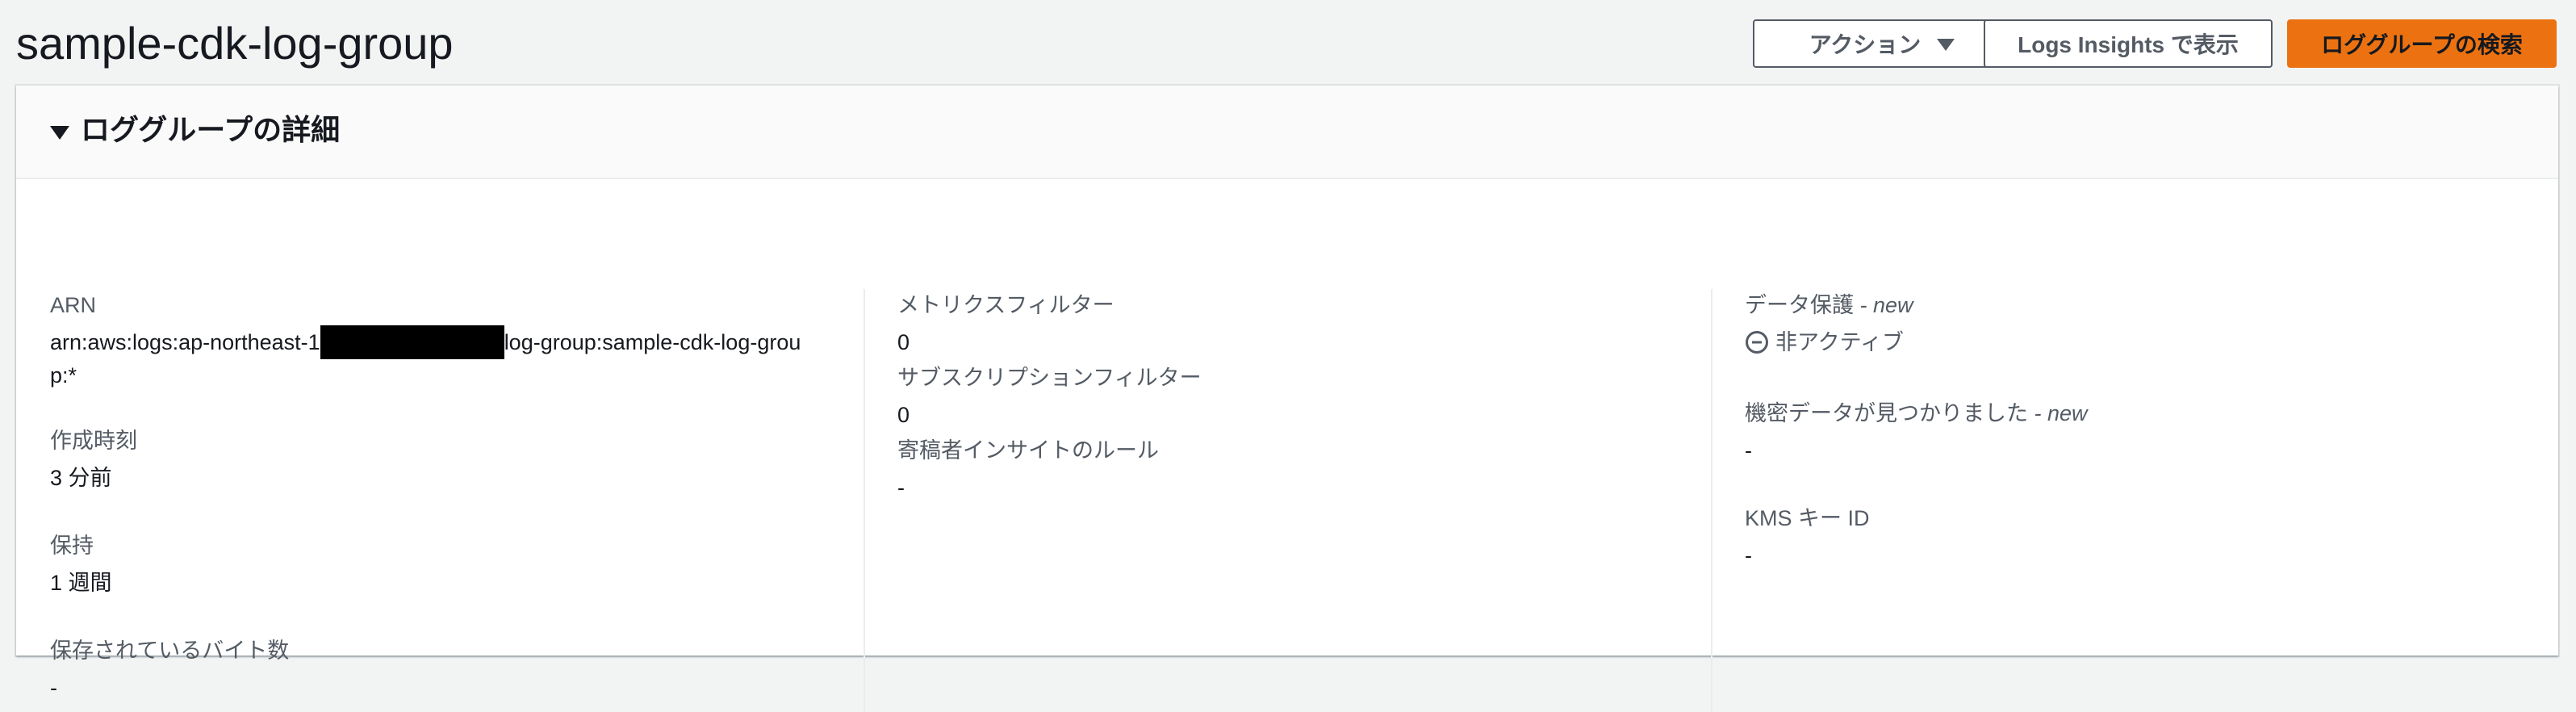  I want to click on stored-bytes-value: -, so click(53, 688).